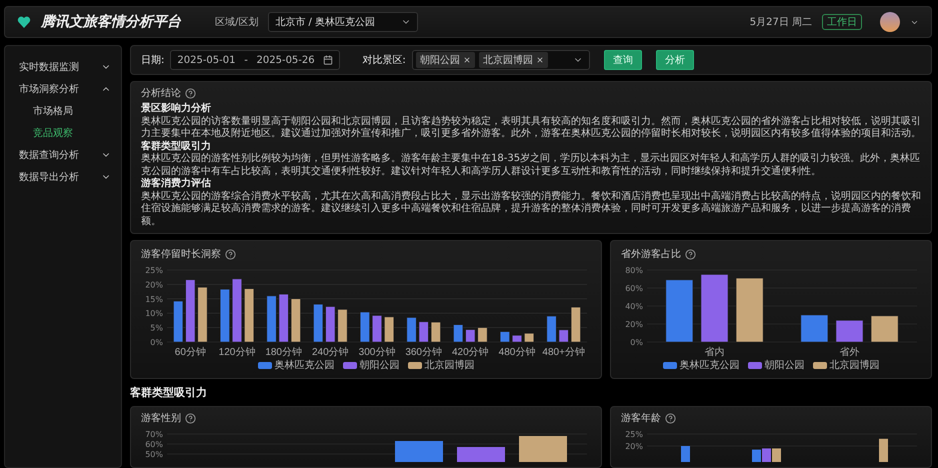  I want to click on logo-icon, so click(24, 22).